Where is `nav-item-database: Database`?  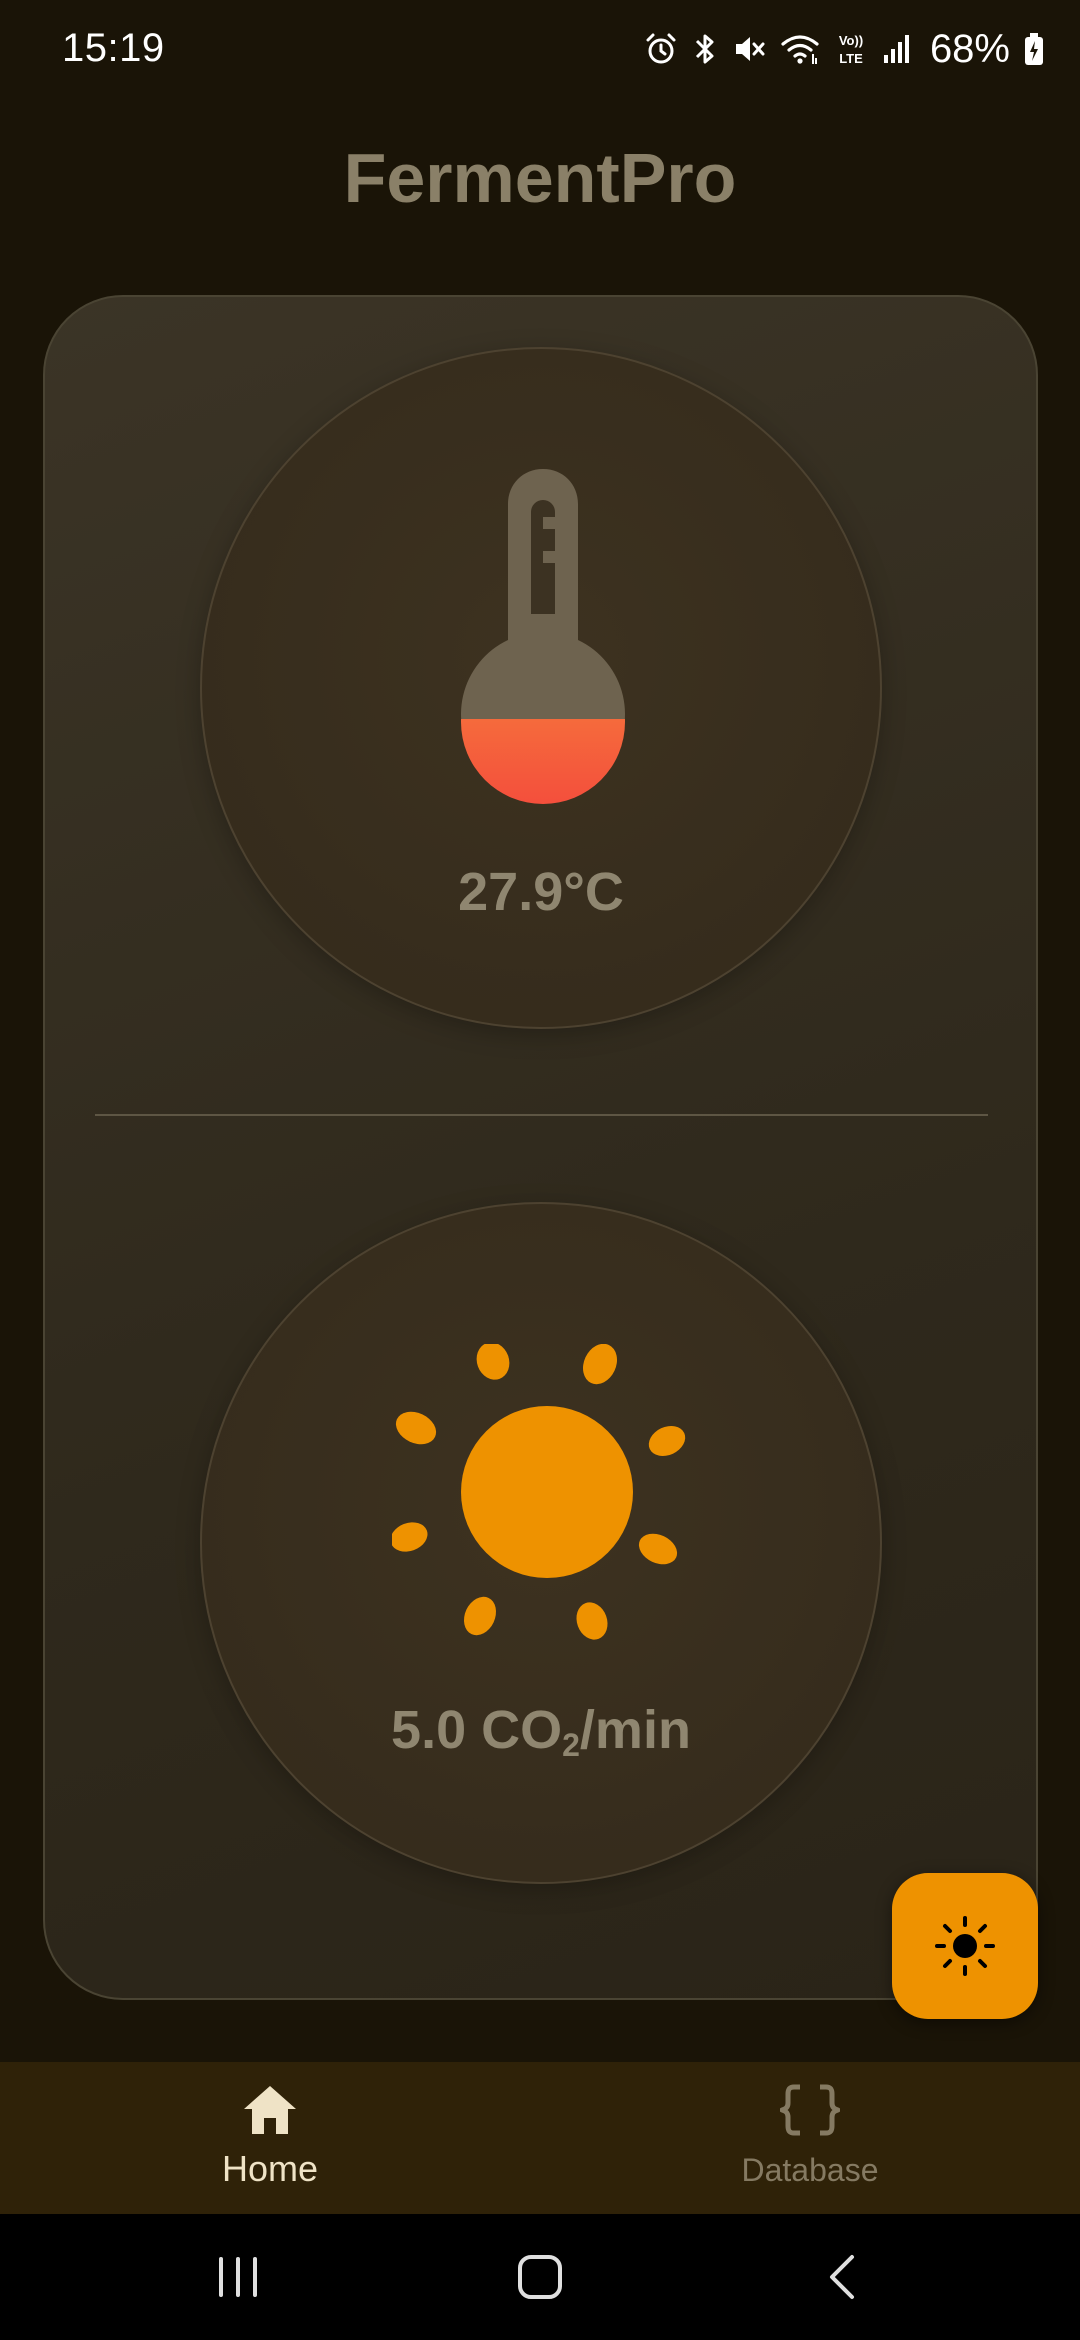 nav-item-database: Database is located at coordinates (810, 2138).